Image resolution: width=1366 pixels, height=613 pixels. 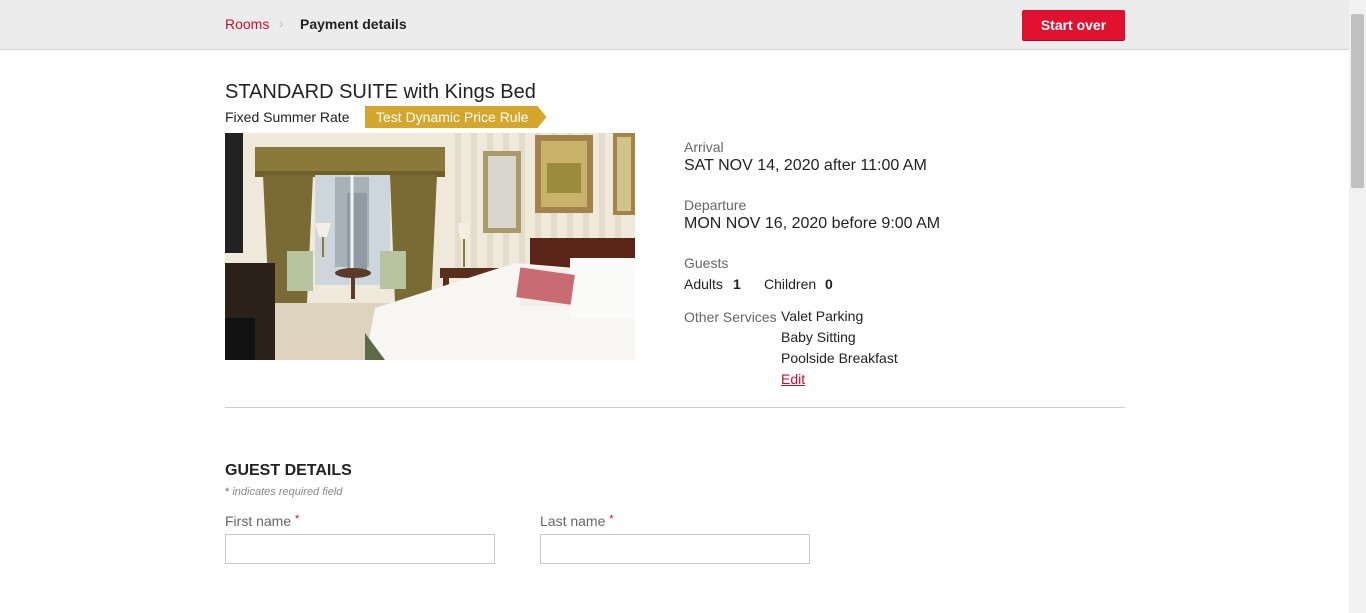 What do you see at coordinates (675, 407) in the screenshot?
I see `section-divider` at bounding box center [675, 407].